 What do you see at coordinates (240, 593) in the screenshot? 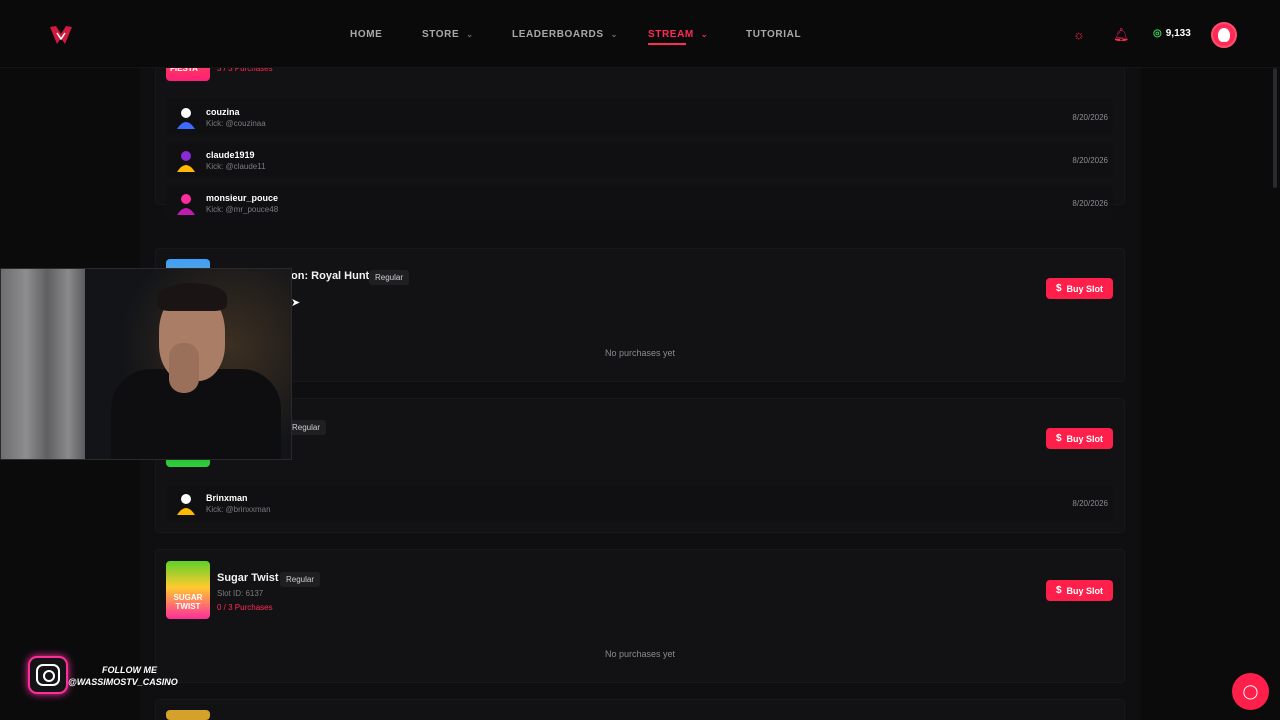
I see `slot-id: Slot ID: 6137` at bounding box center [240, 593].